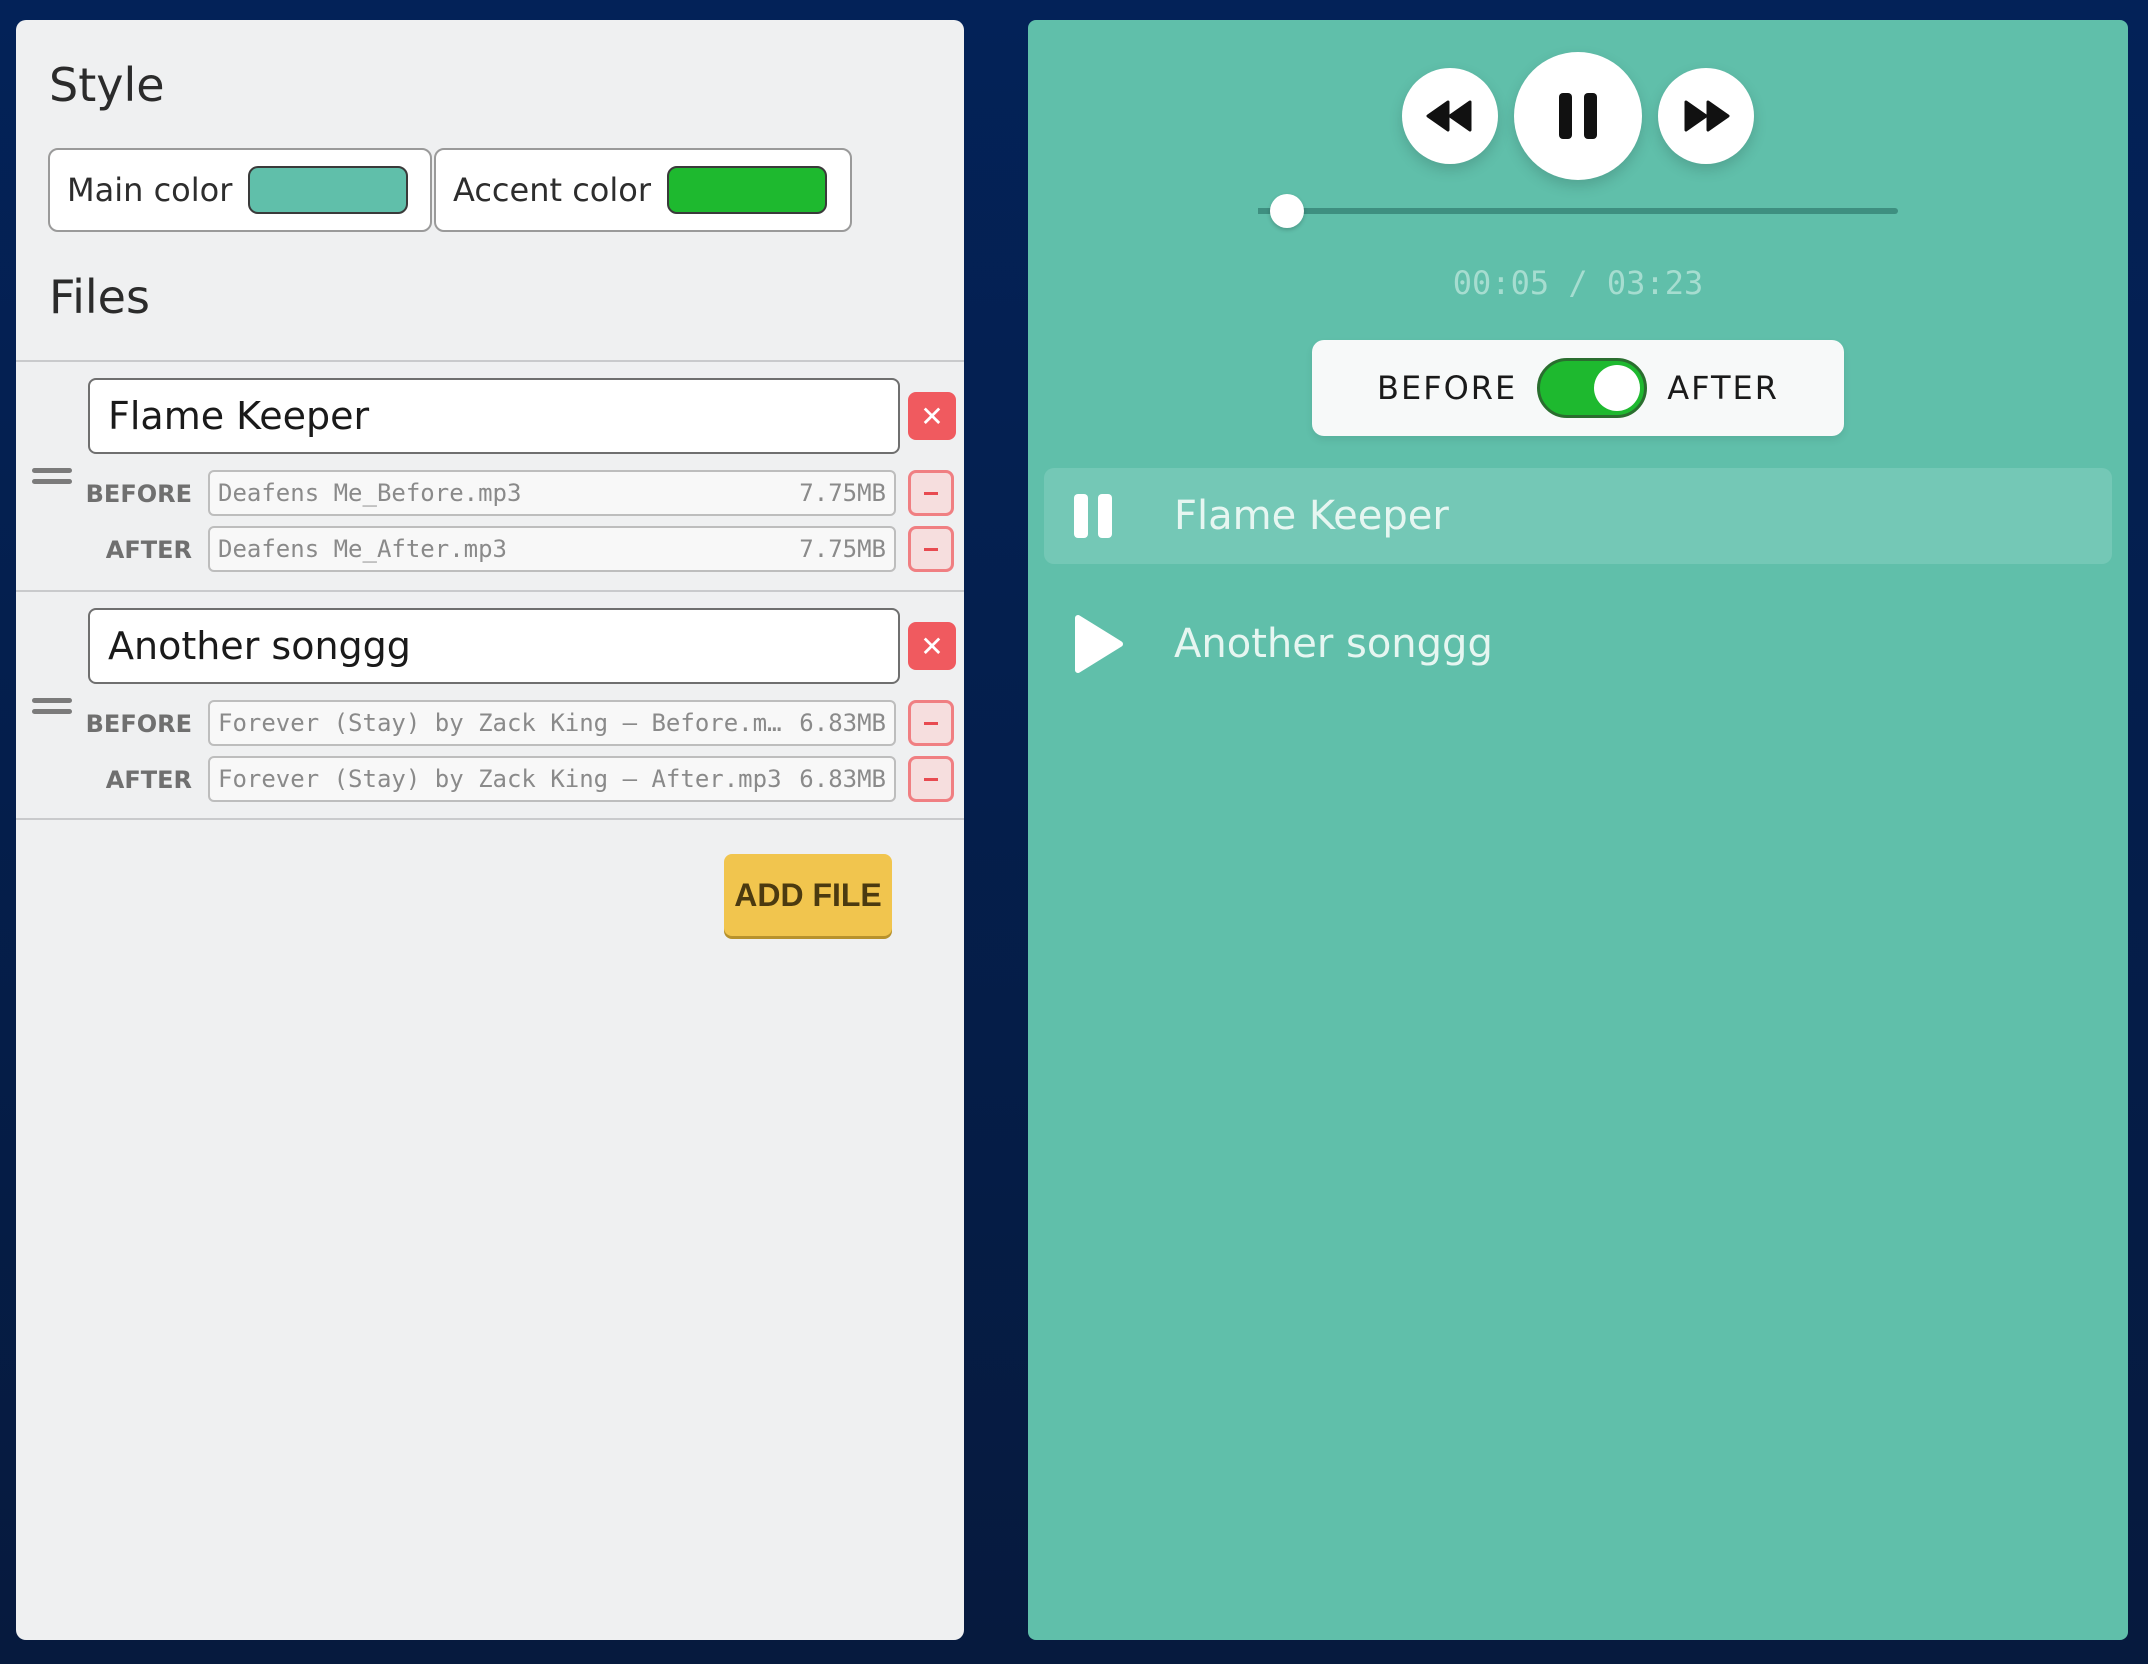  Describe the element at coordinates (747, 190) in the screenshot. I see `accent-color-swatch` at that location.